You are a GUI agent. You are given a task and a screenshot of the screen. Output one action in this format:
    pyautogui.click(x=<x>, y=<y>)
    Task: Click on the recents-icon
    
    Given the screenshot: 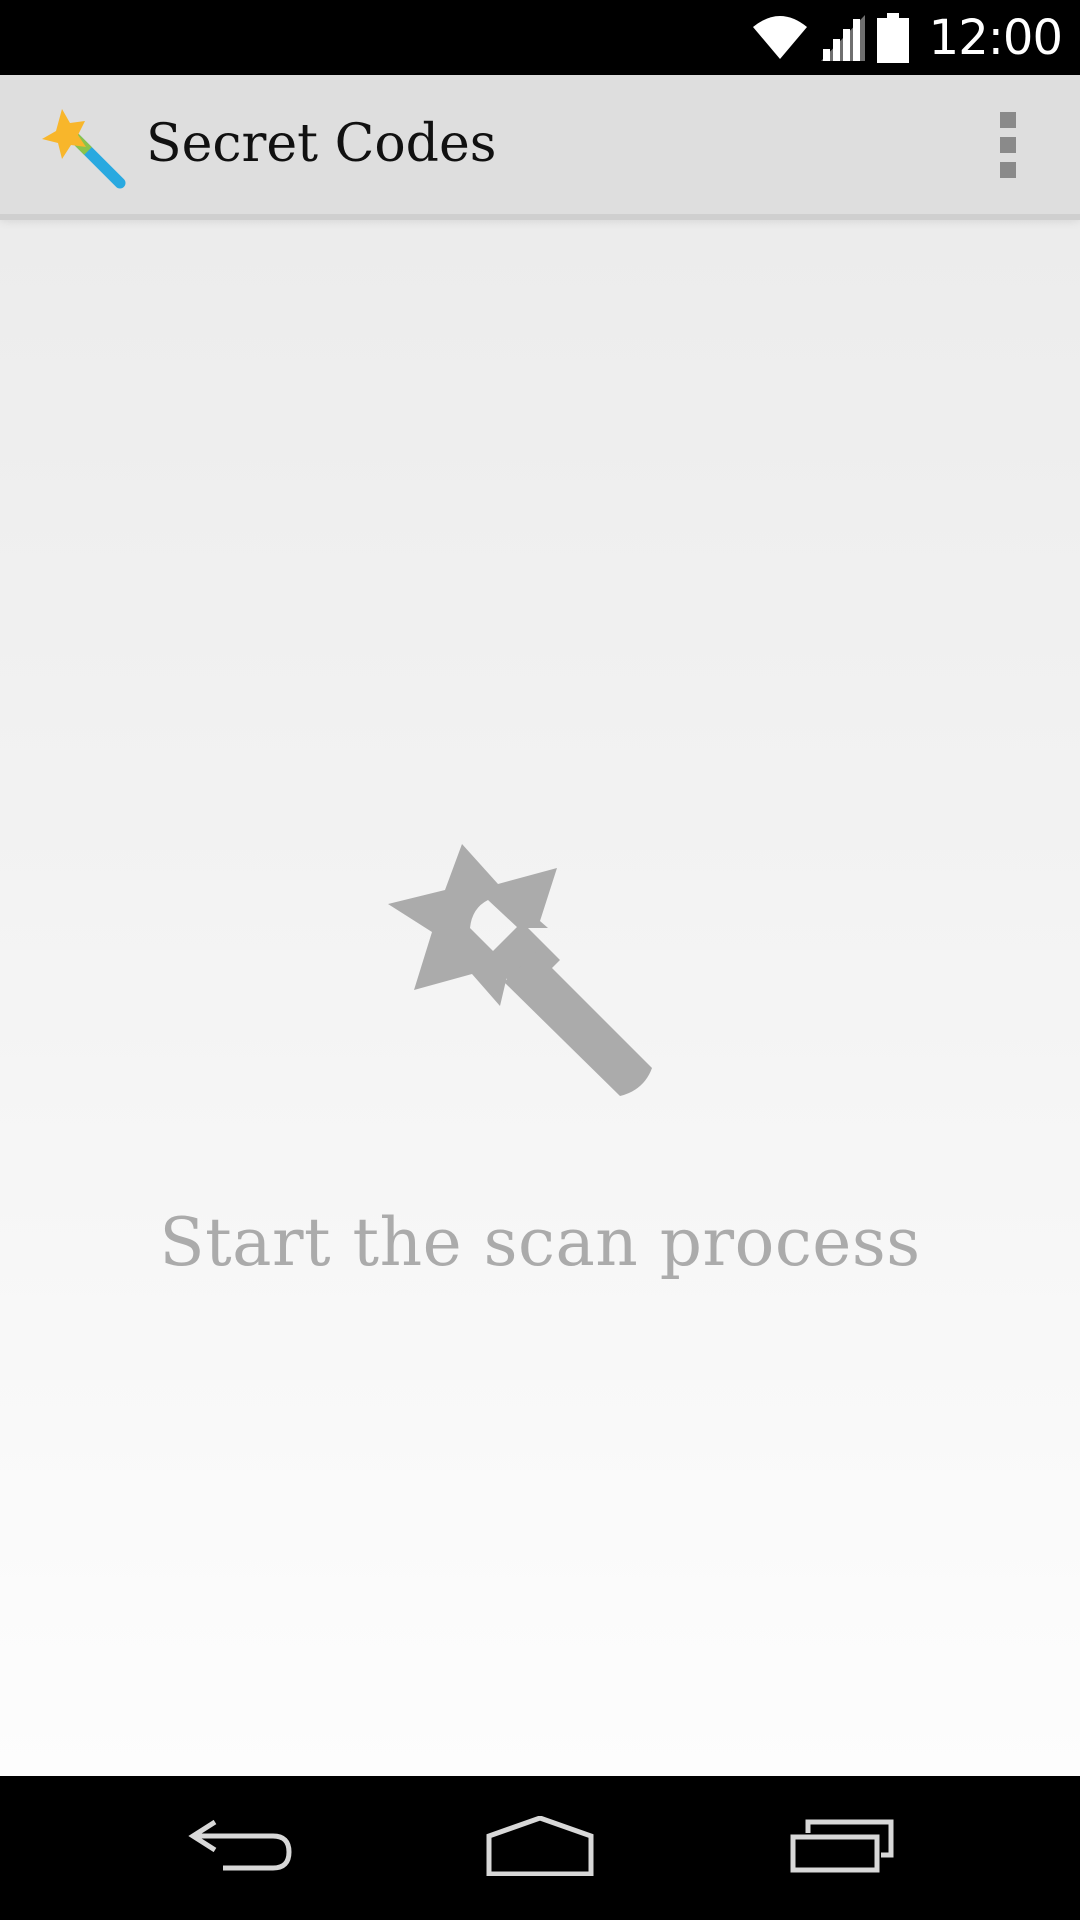 What is the action you would take?
    pyautogui.click(x=842, y=1848)
    